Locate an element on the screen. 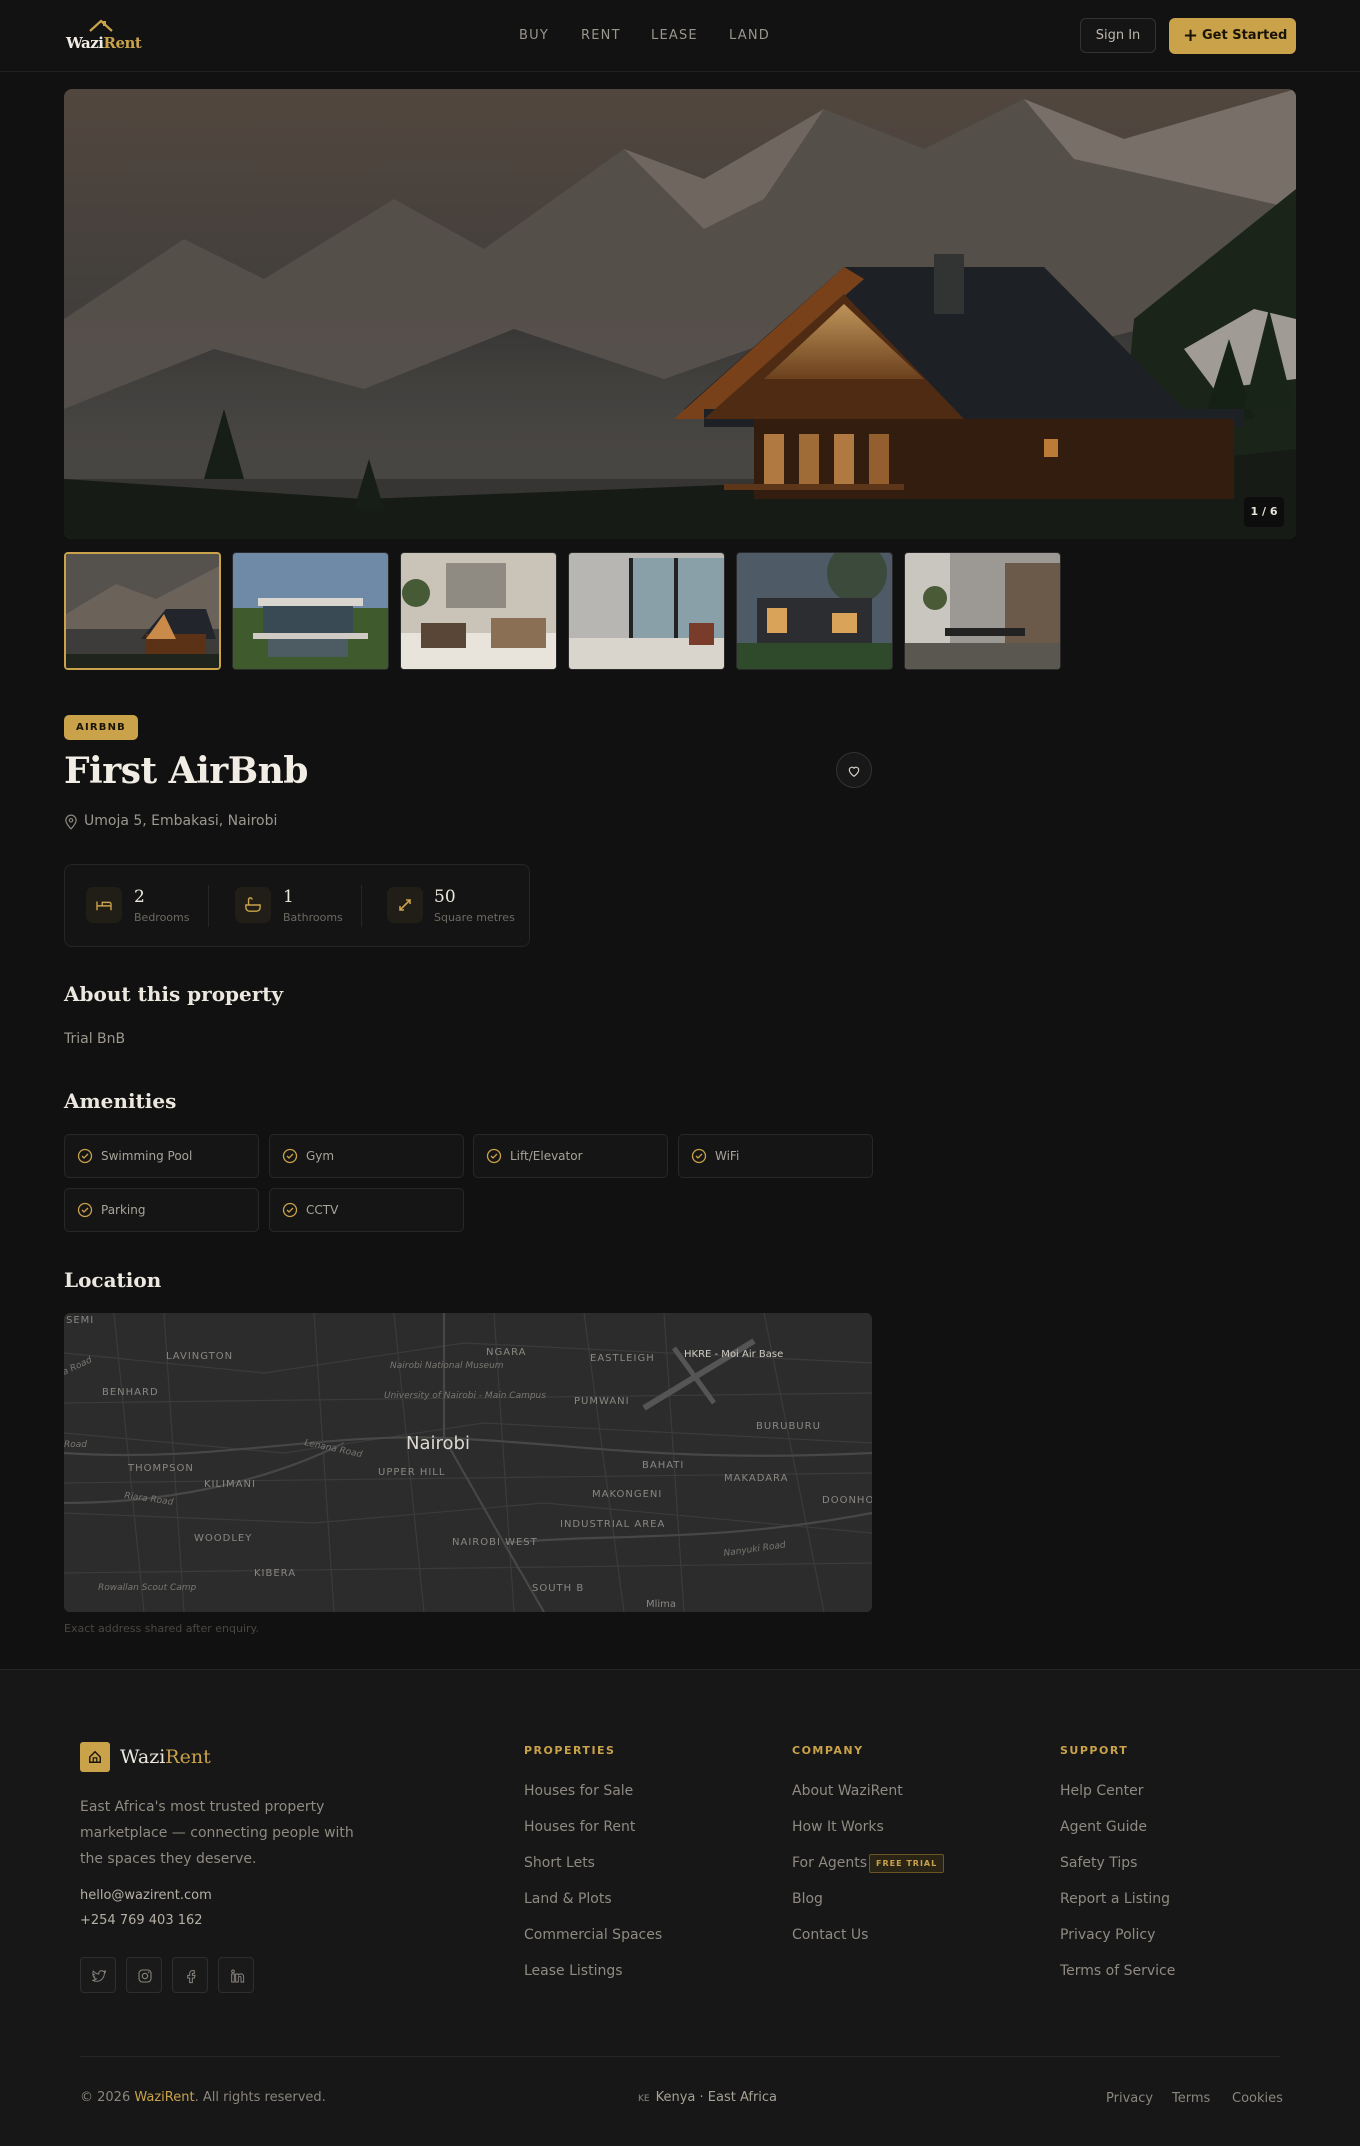 The height and width of the screenshot is (2146, 1360). logo: WaziRent is located at coordinates (106, 36).